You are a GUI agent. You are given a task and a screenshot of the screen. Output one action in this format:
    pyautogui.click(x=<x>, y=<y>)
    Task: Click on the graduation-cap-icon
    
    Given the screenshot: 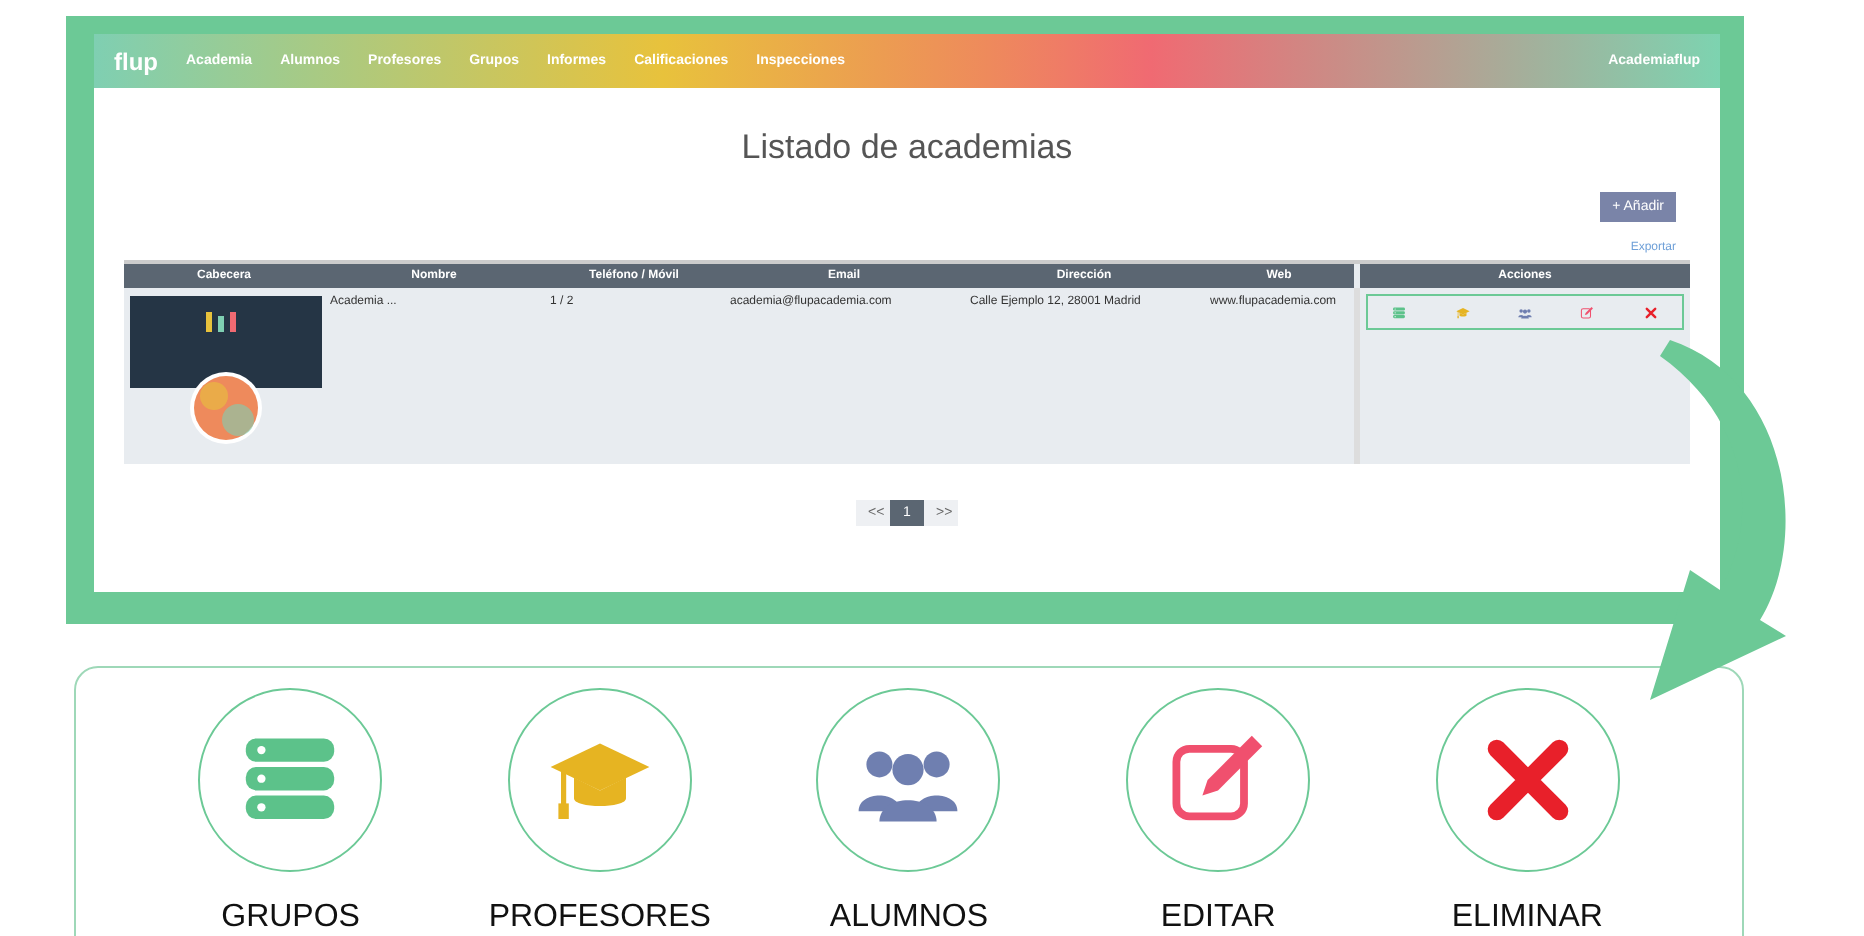 What is the action you would take?
    pyautogui.click(x=1462, y=312)
    